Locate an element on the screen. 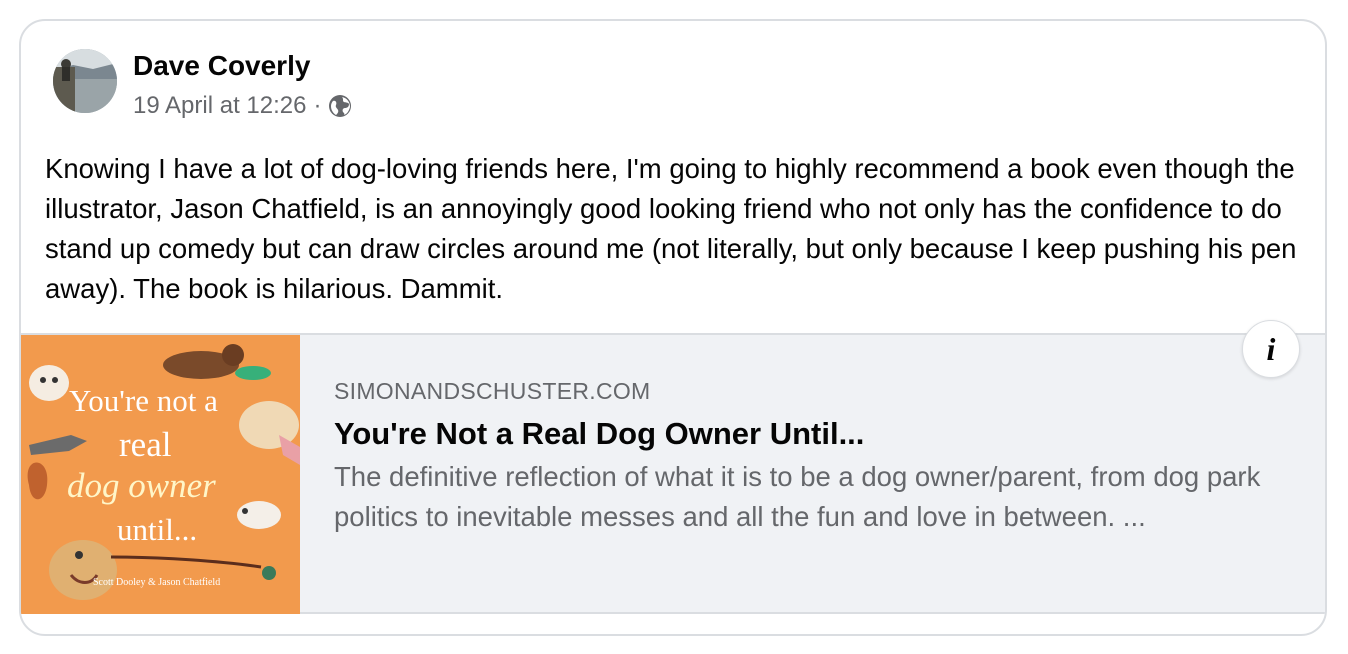 This screenshot has height=654, width=1348. post-meta: 19 April at 12:26 · is located at coordinates (242, 106).